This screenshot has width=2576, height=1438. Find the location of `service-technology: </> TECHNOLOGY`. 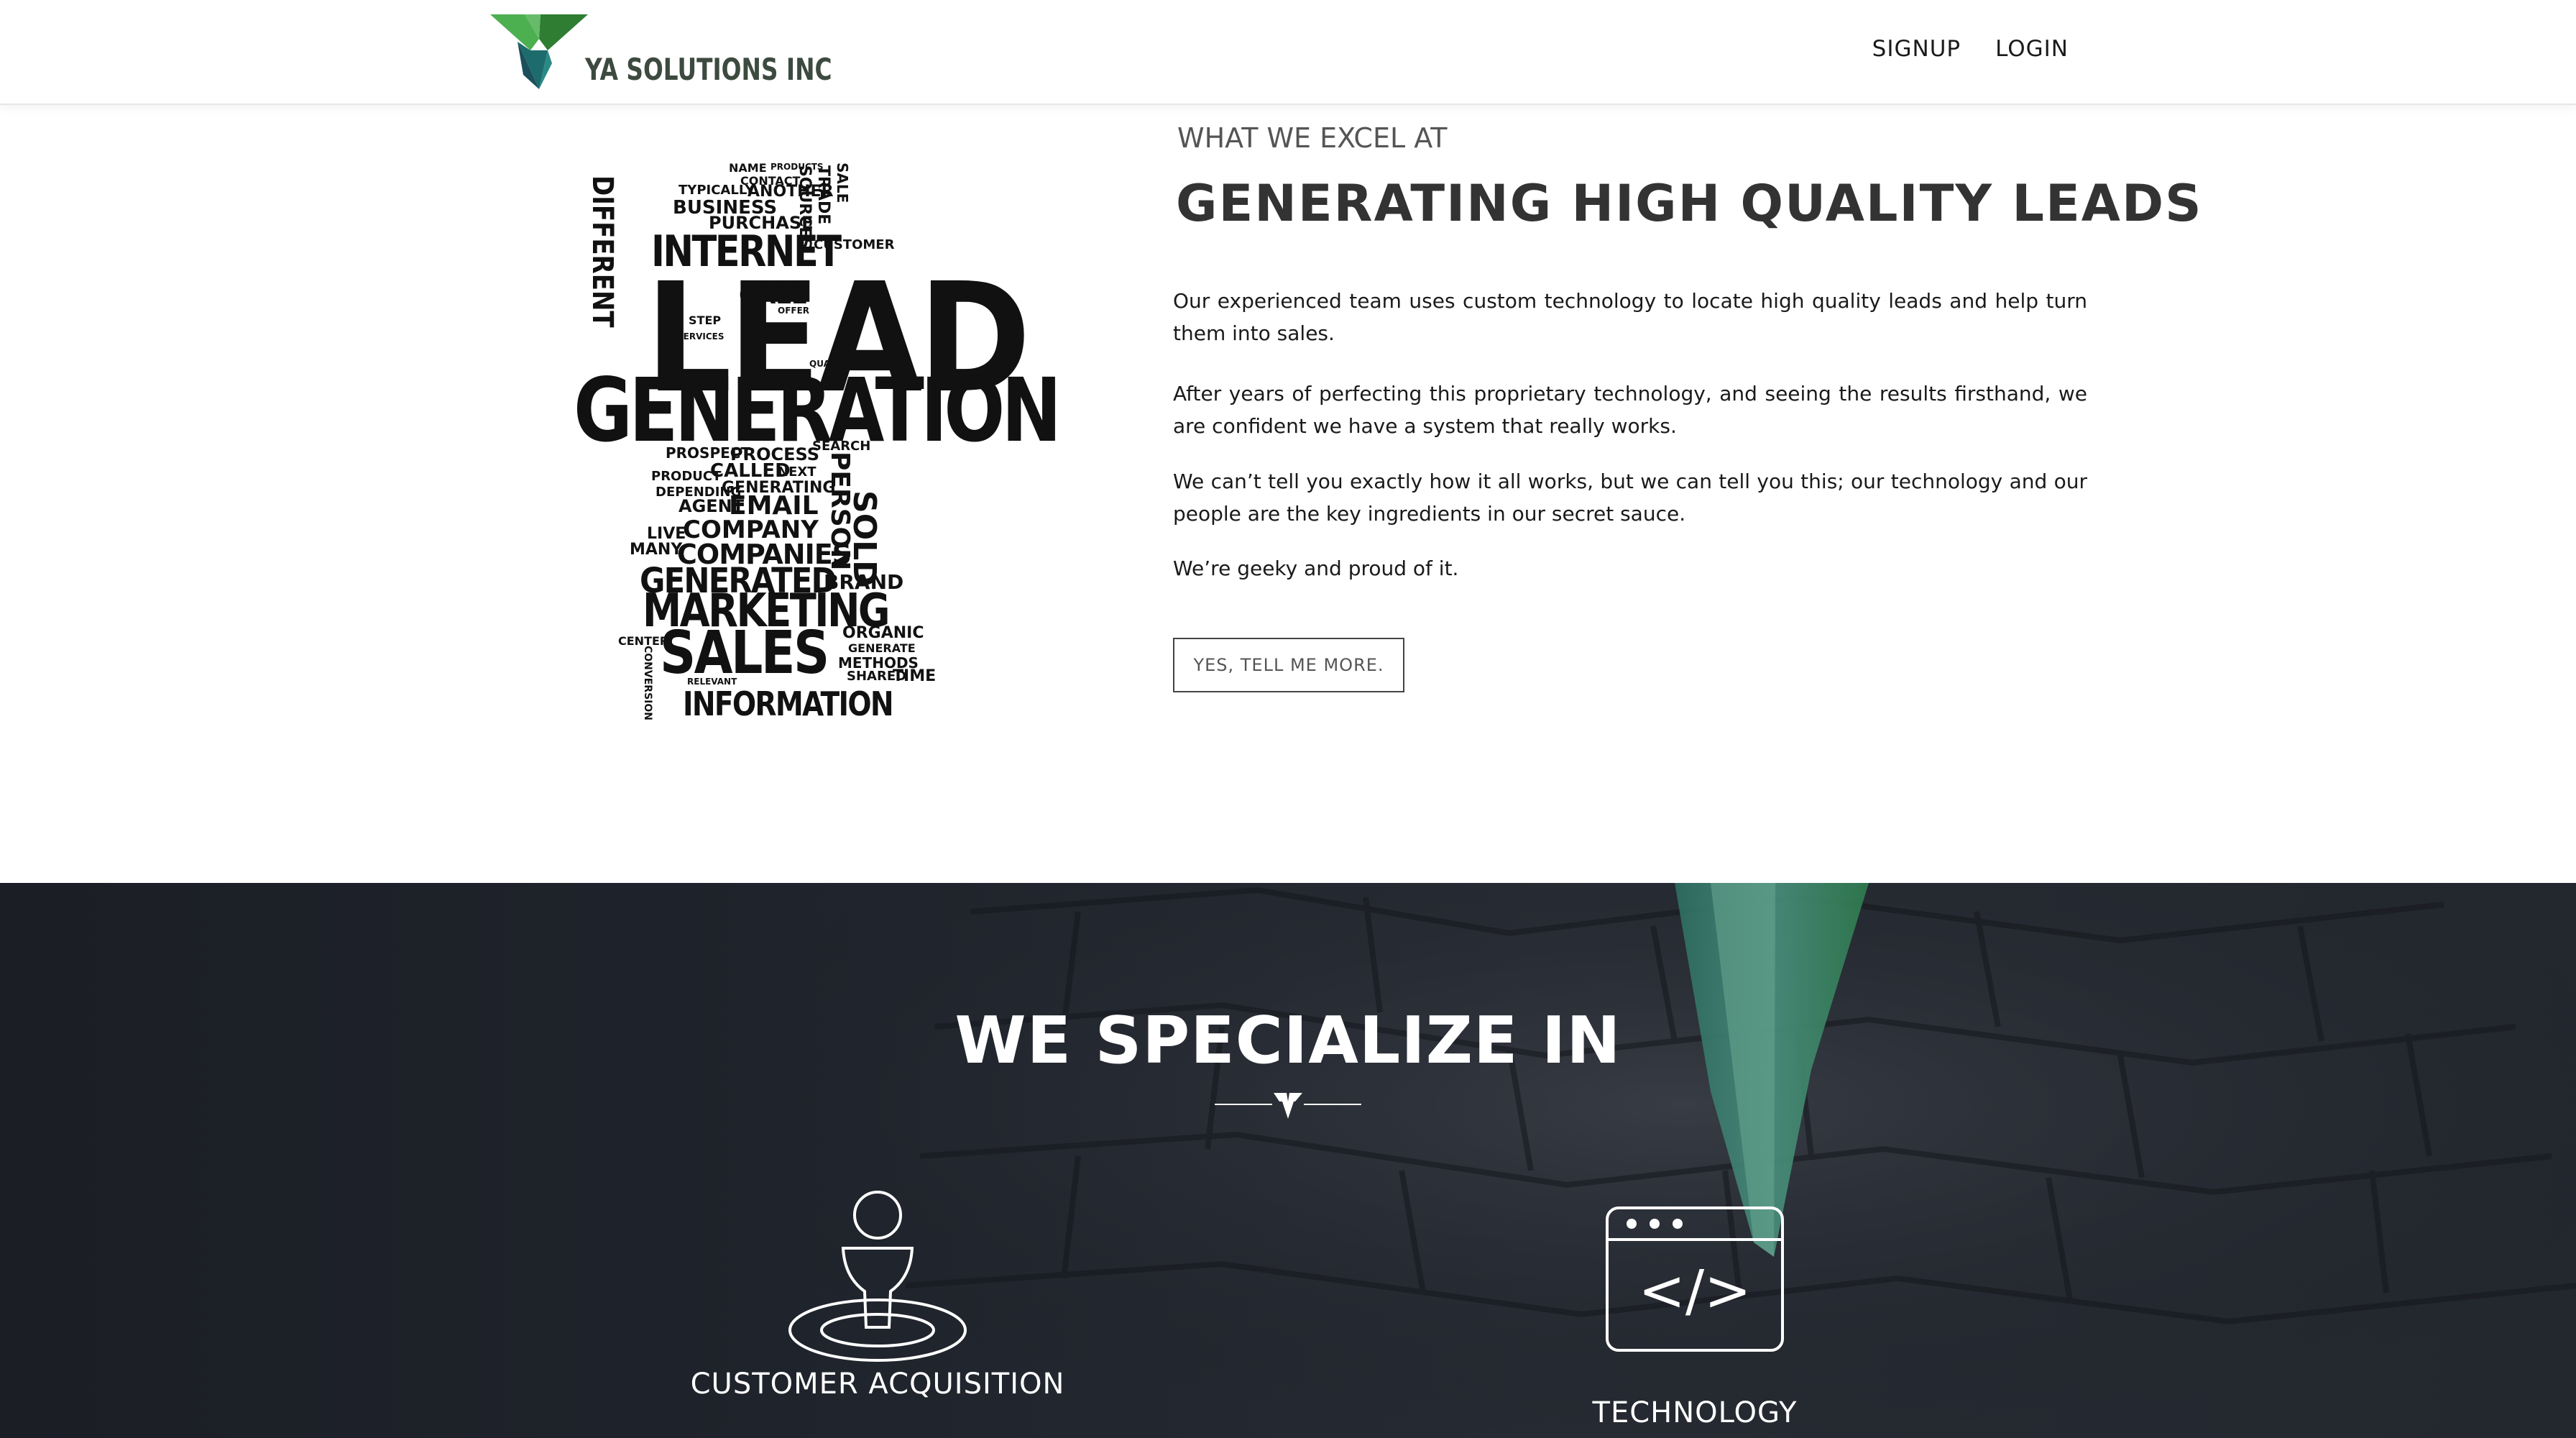

service-technology: </> TECHNOLOGY is located at coordinates (1694, 1317).